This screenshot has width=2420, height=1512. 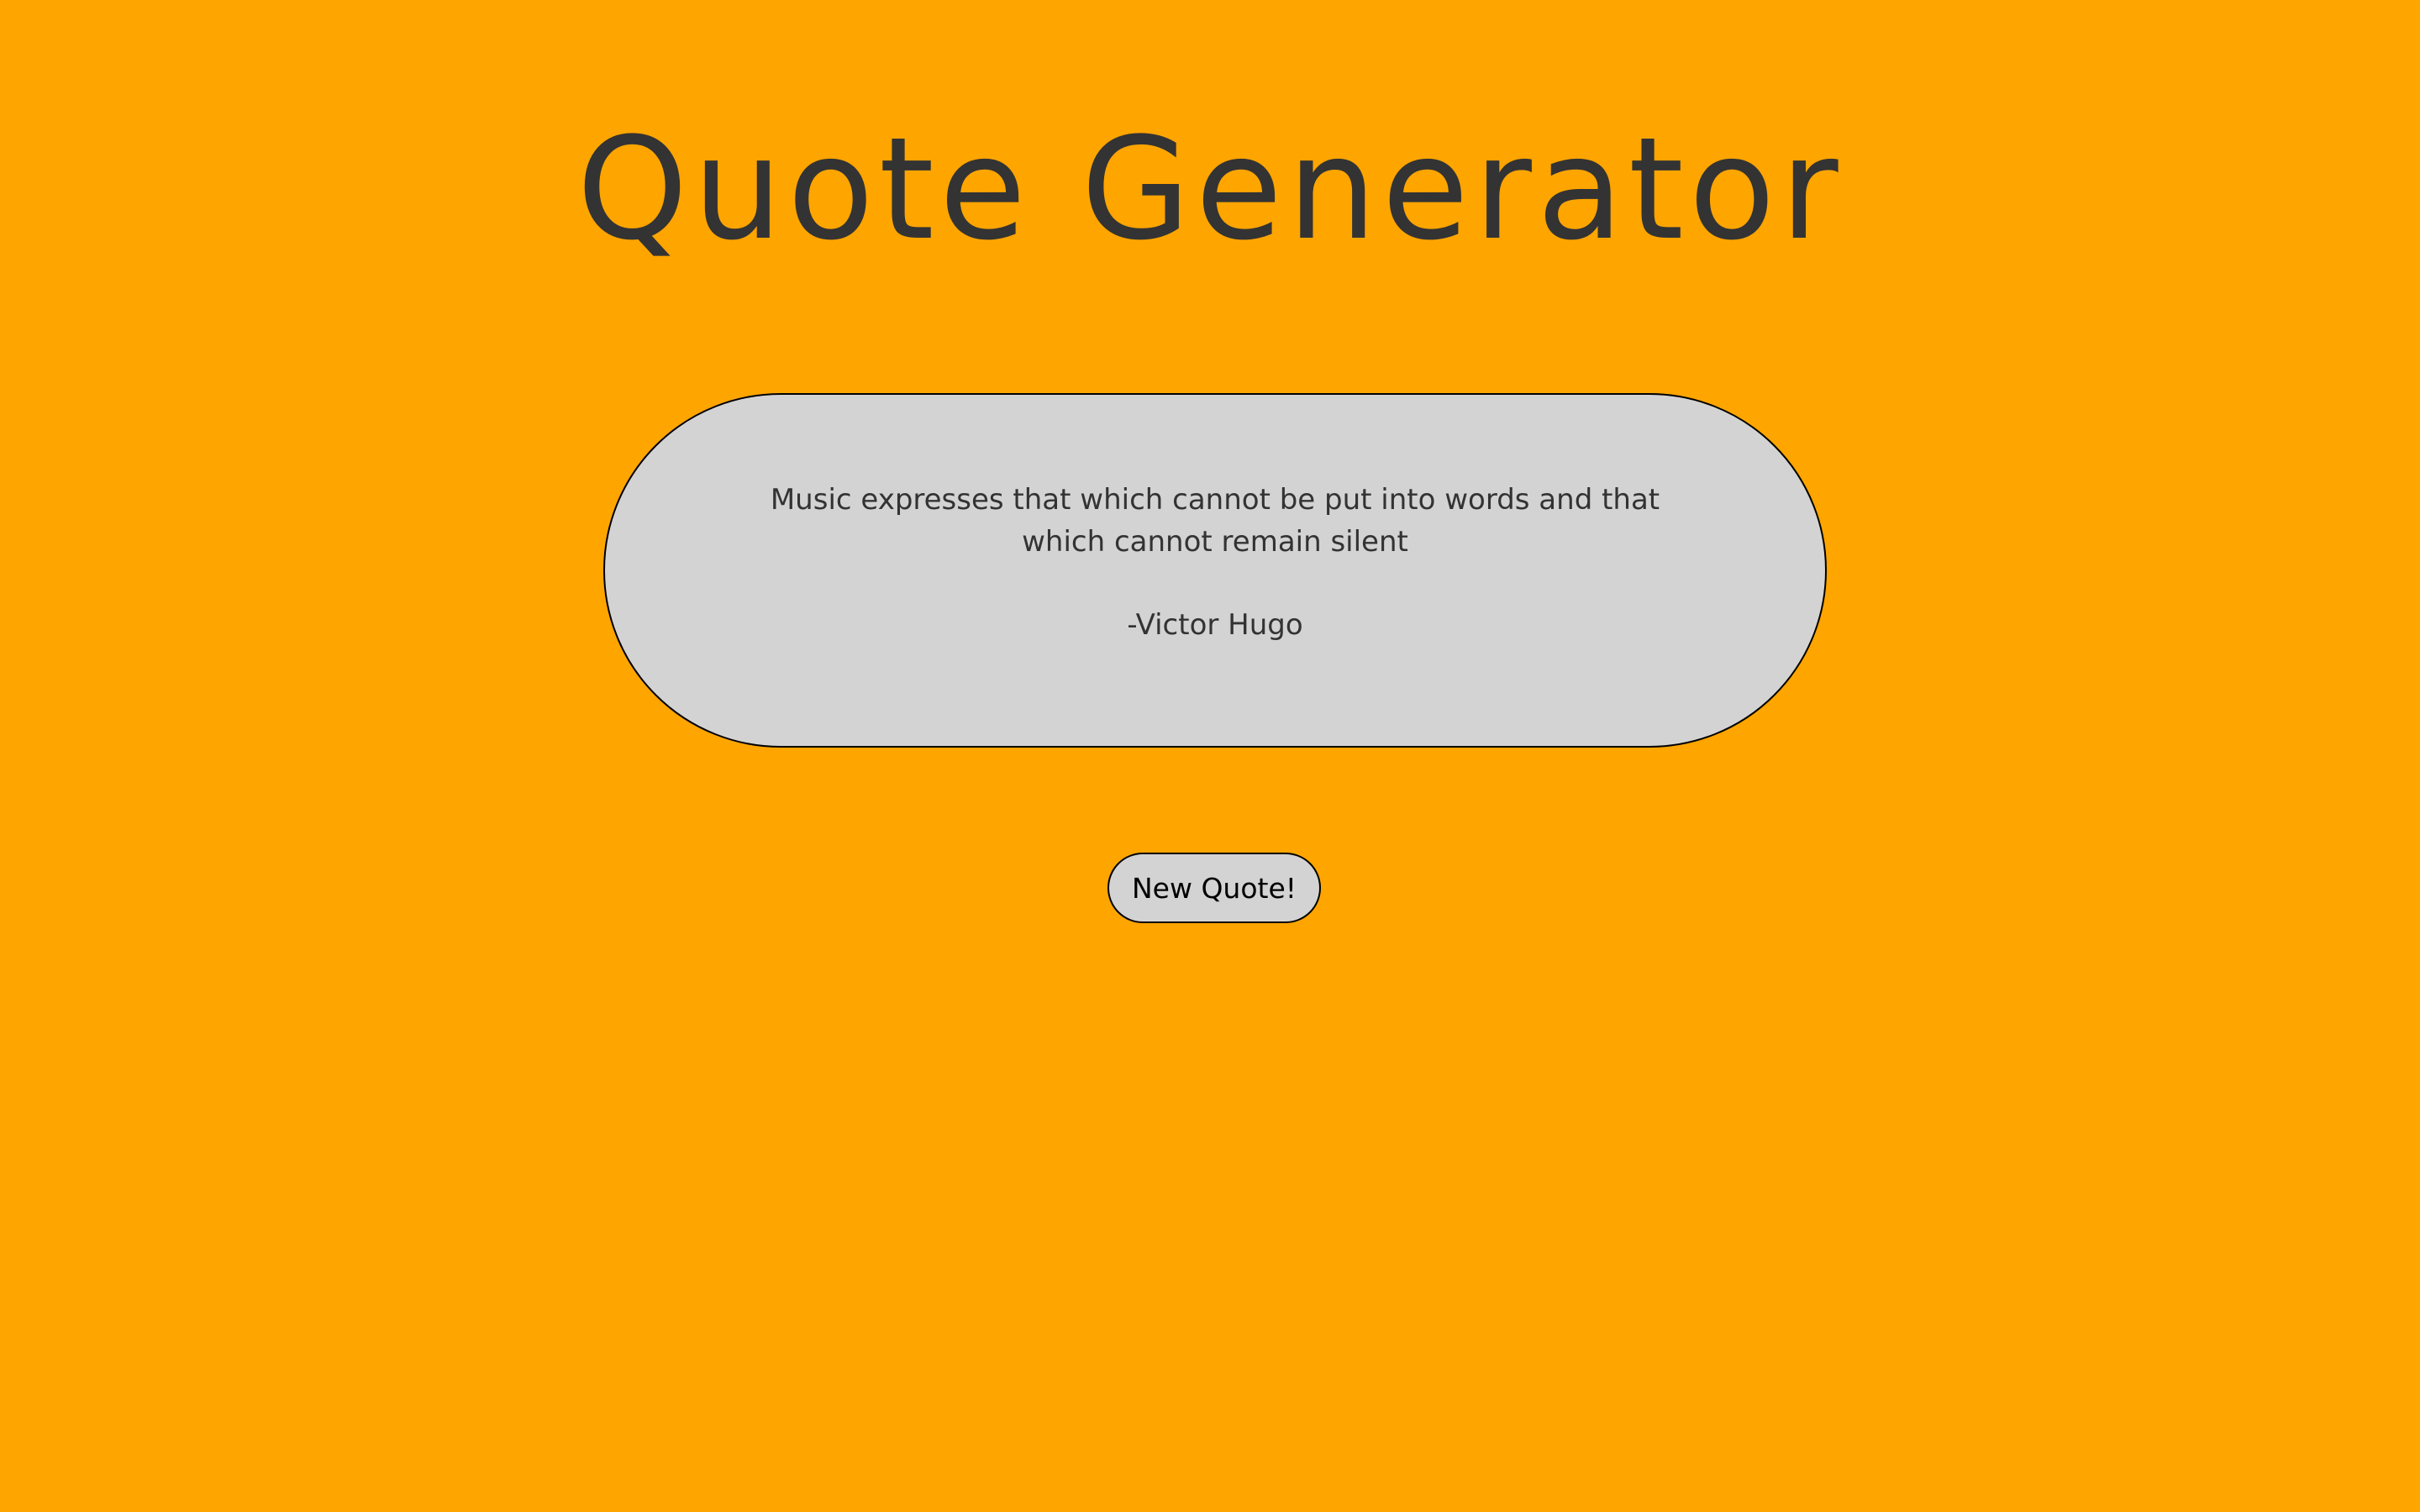 I want to click on new-quote-button: New Quote!, so click(x=1214, y=888).